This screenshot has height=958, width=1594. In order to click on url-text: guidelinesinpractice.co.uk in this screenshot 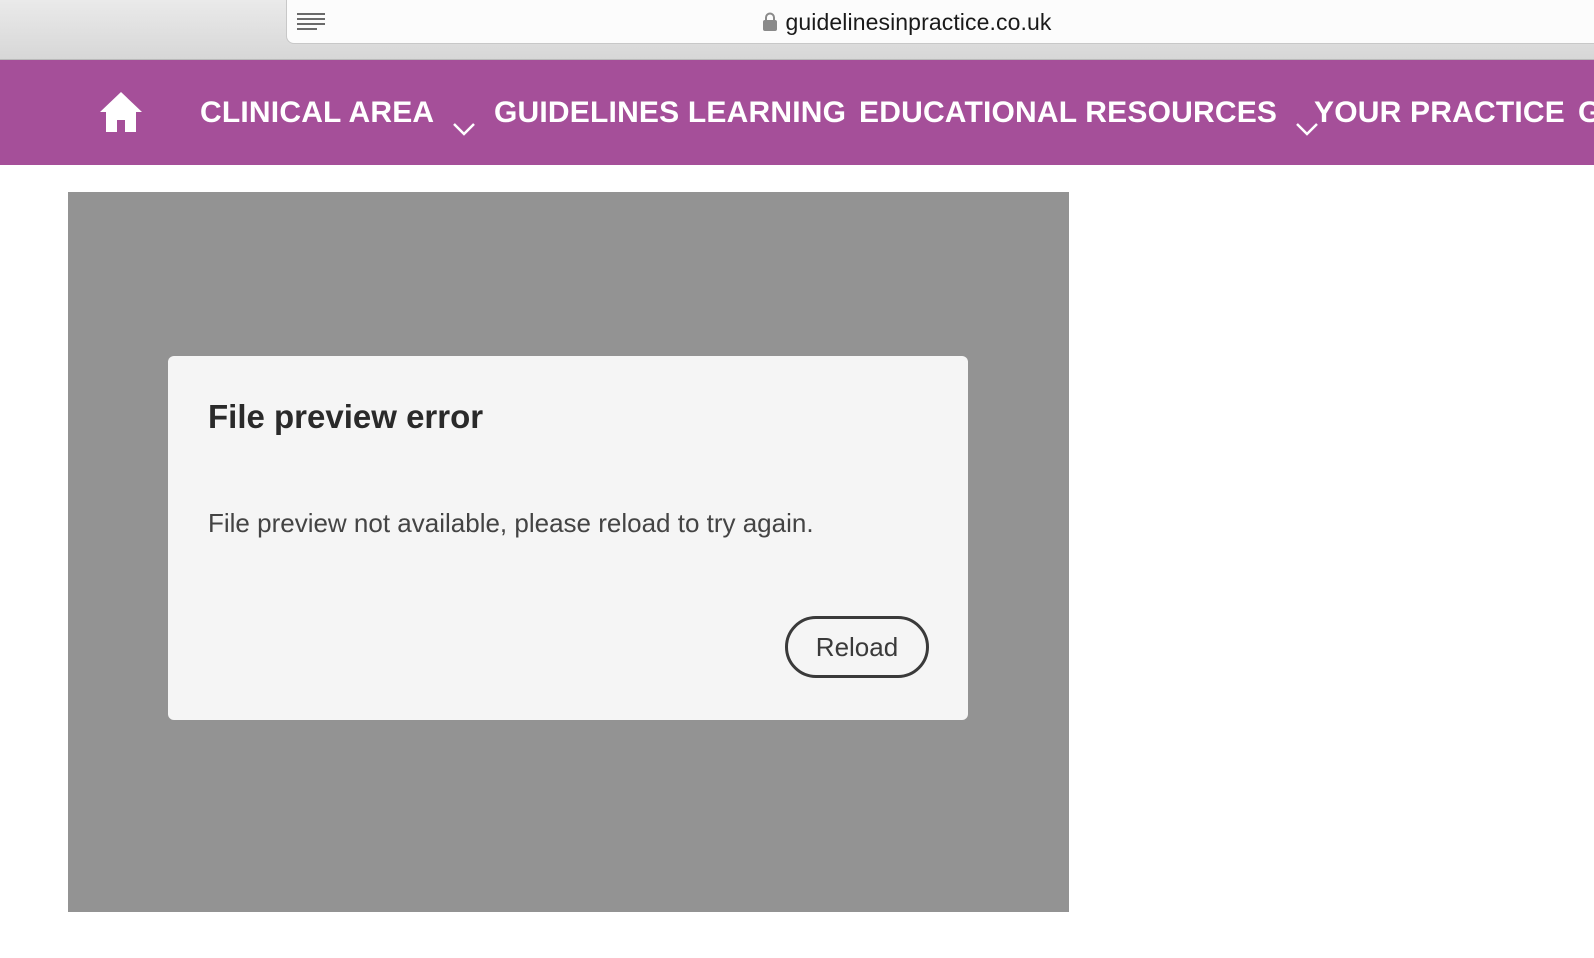, I will do `click(918, 21)`.